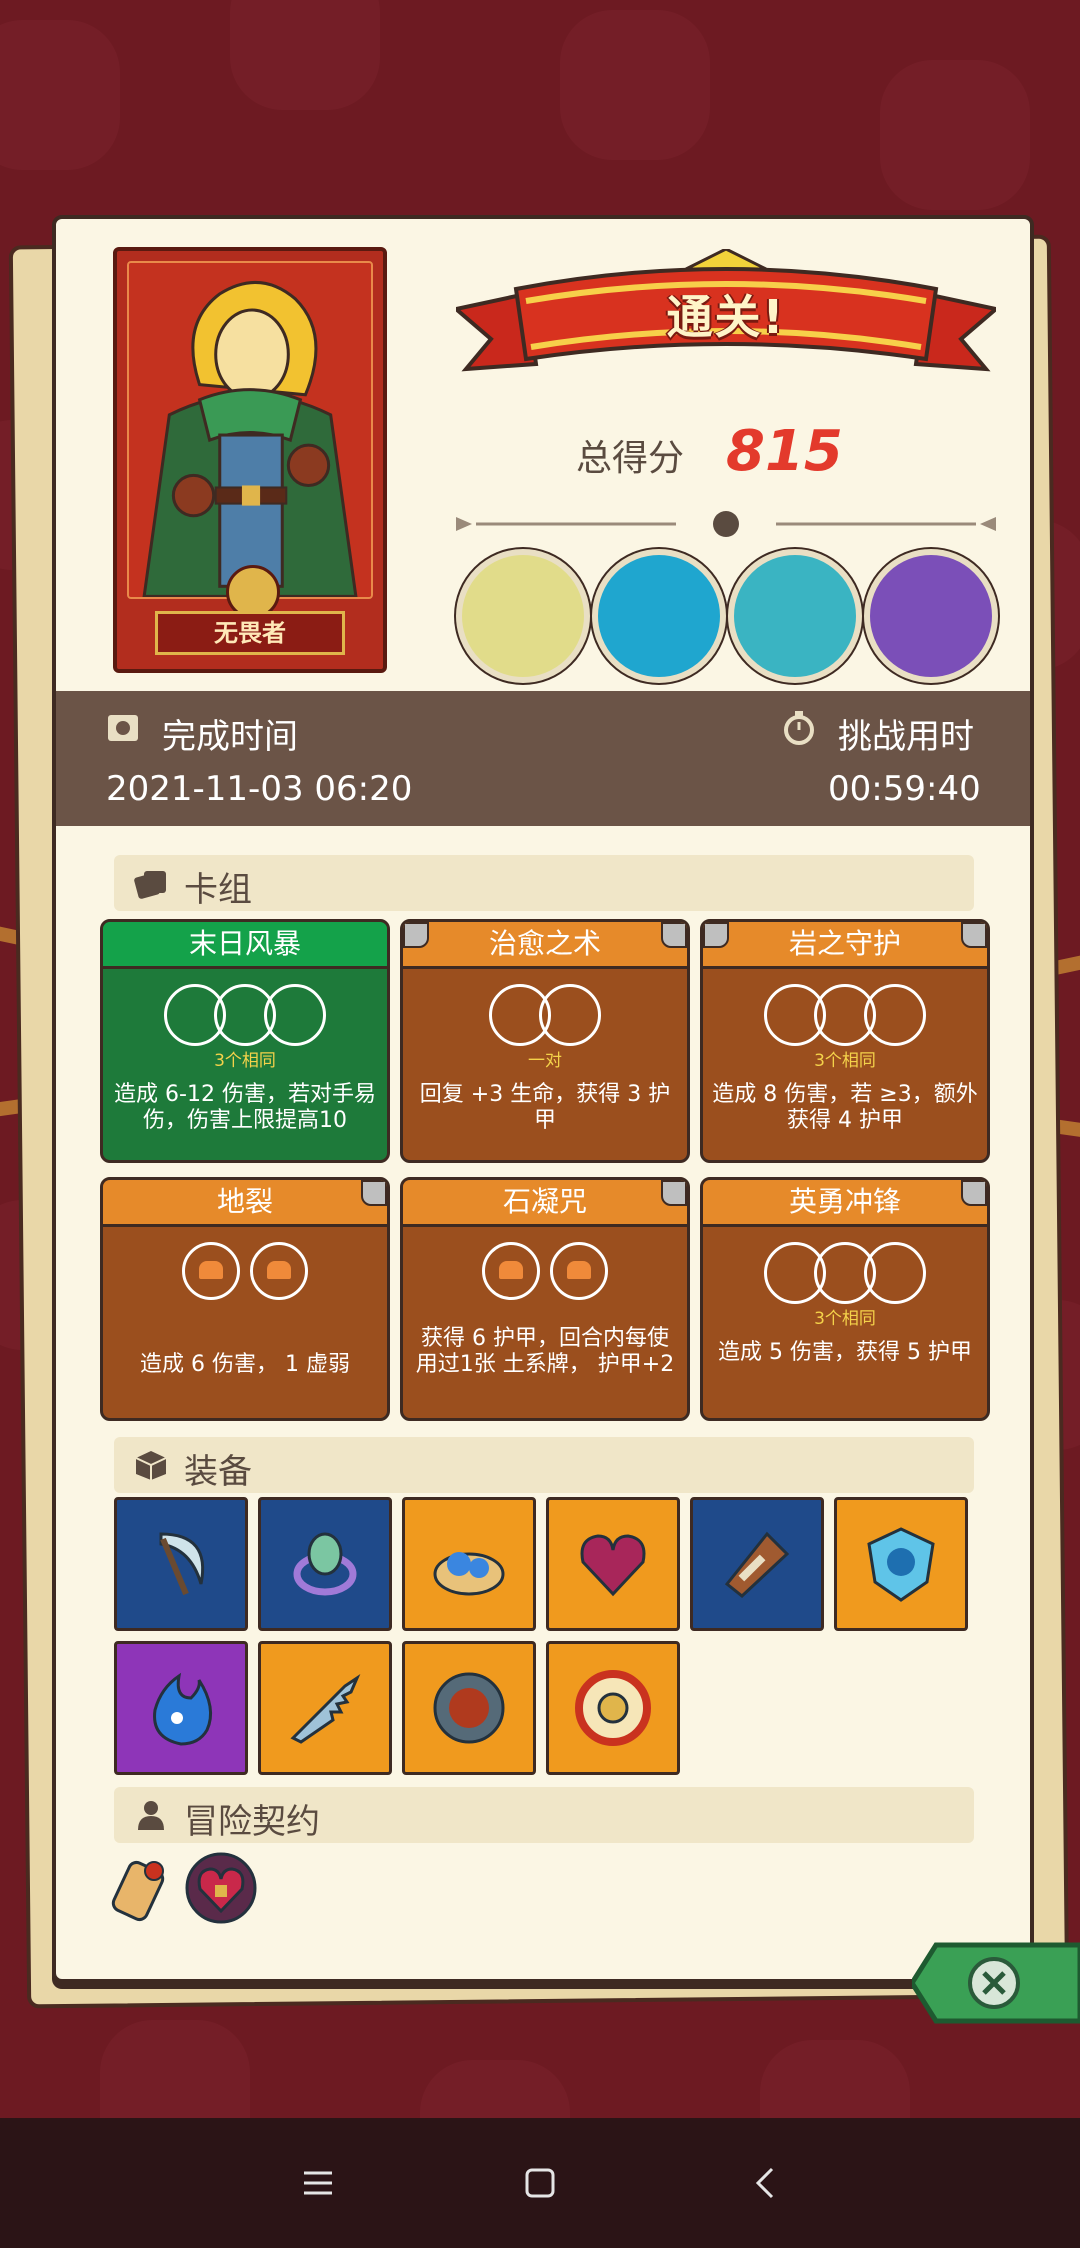  Describe the element at coordinates (245, 1203) in the screenshot. I see `card-name: 地裂` at that location.